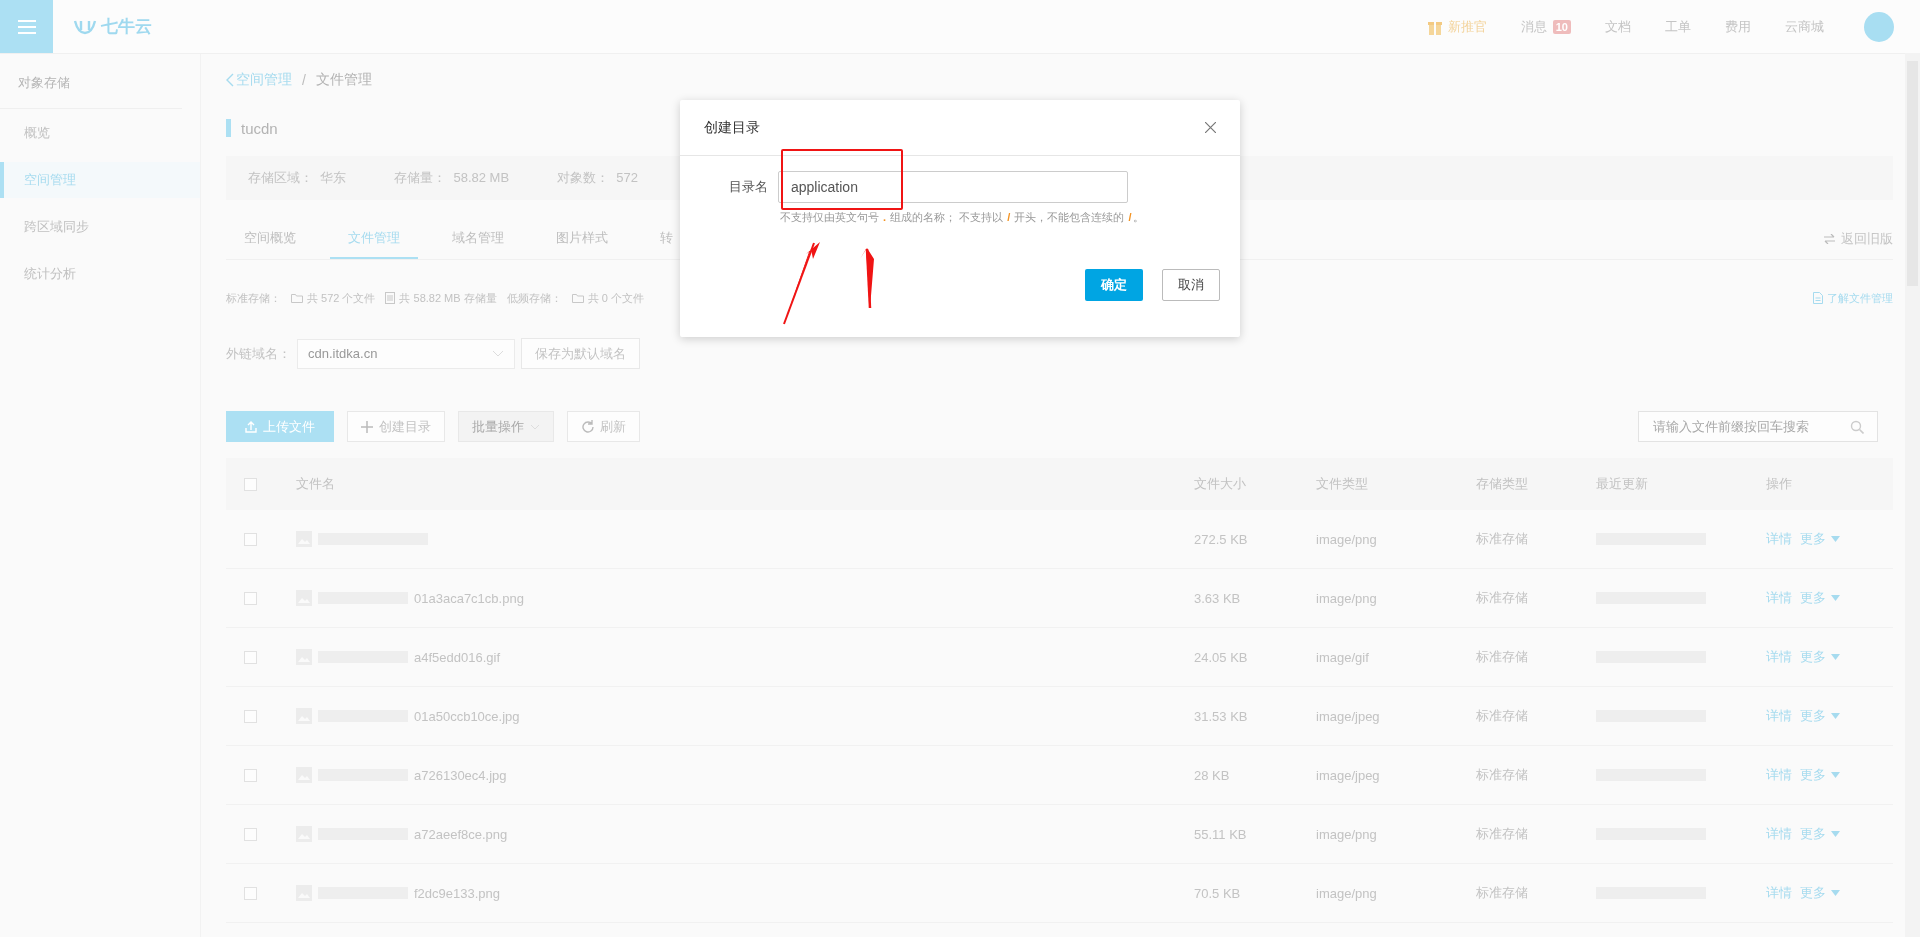 Image resolution: width=1920 pixels, height=937 pixels. Describe the element at coordinates (1561, 26) in the screenshot. I see `message-count-badge: 10` at that location.